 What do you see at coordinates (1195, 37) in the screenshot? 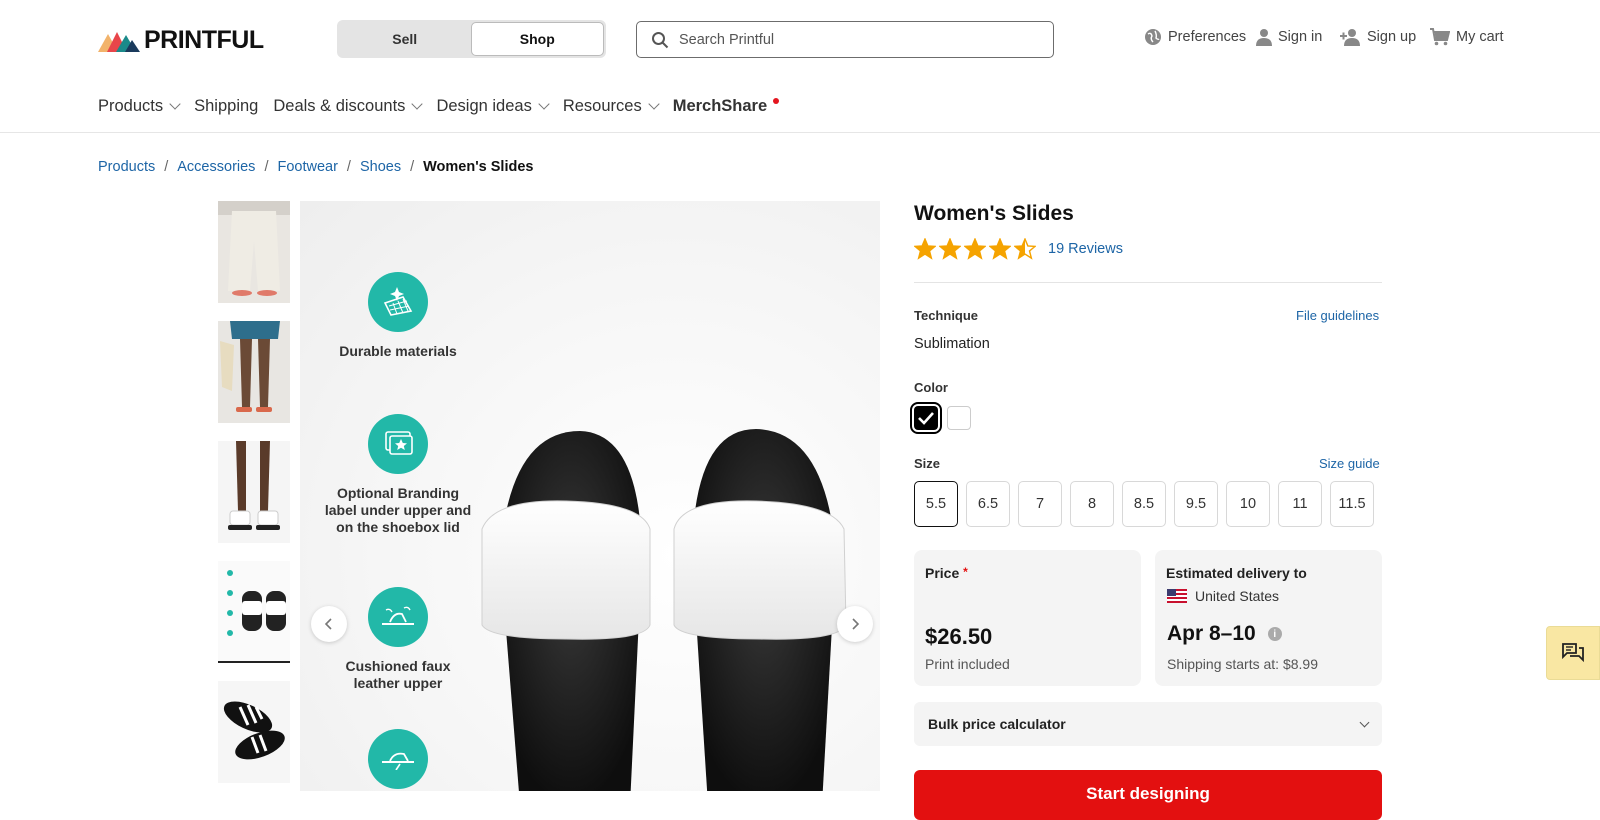
I see `preferences-link: Preferences` at bounding box center [1195, 37].